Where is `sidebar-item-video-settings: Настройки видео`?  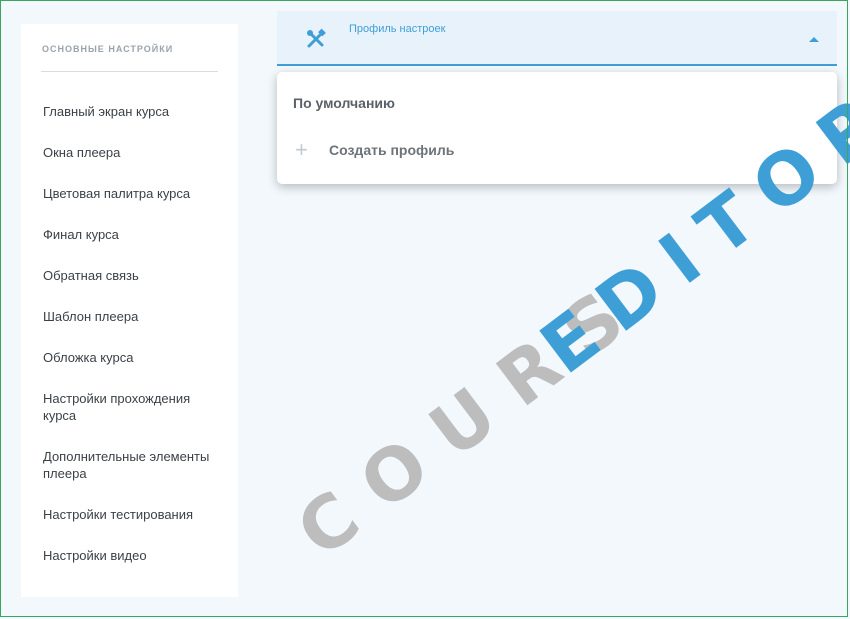
sidebar-item-video-settings: Настройки видео is located at coordinates (133, 555).